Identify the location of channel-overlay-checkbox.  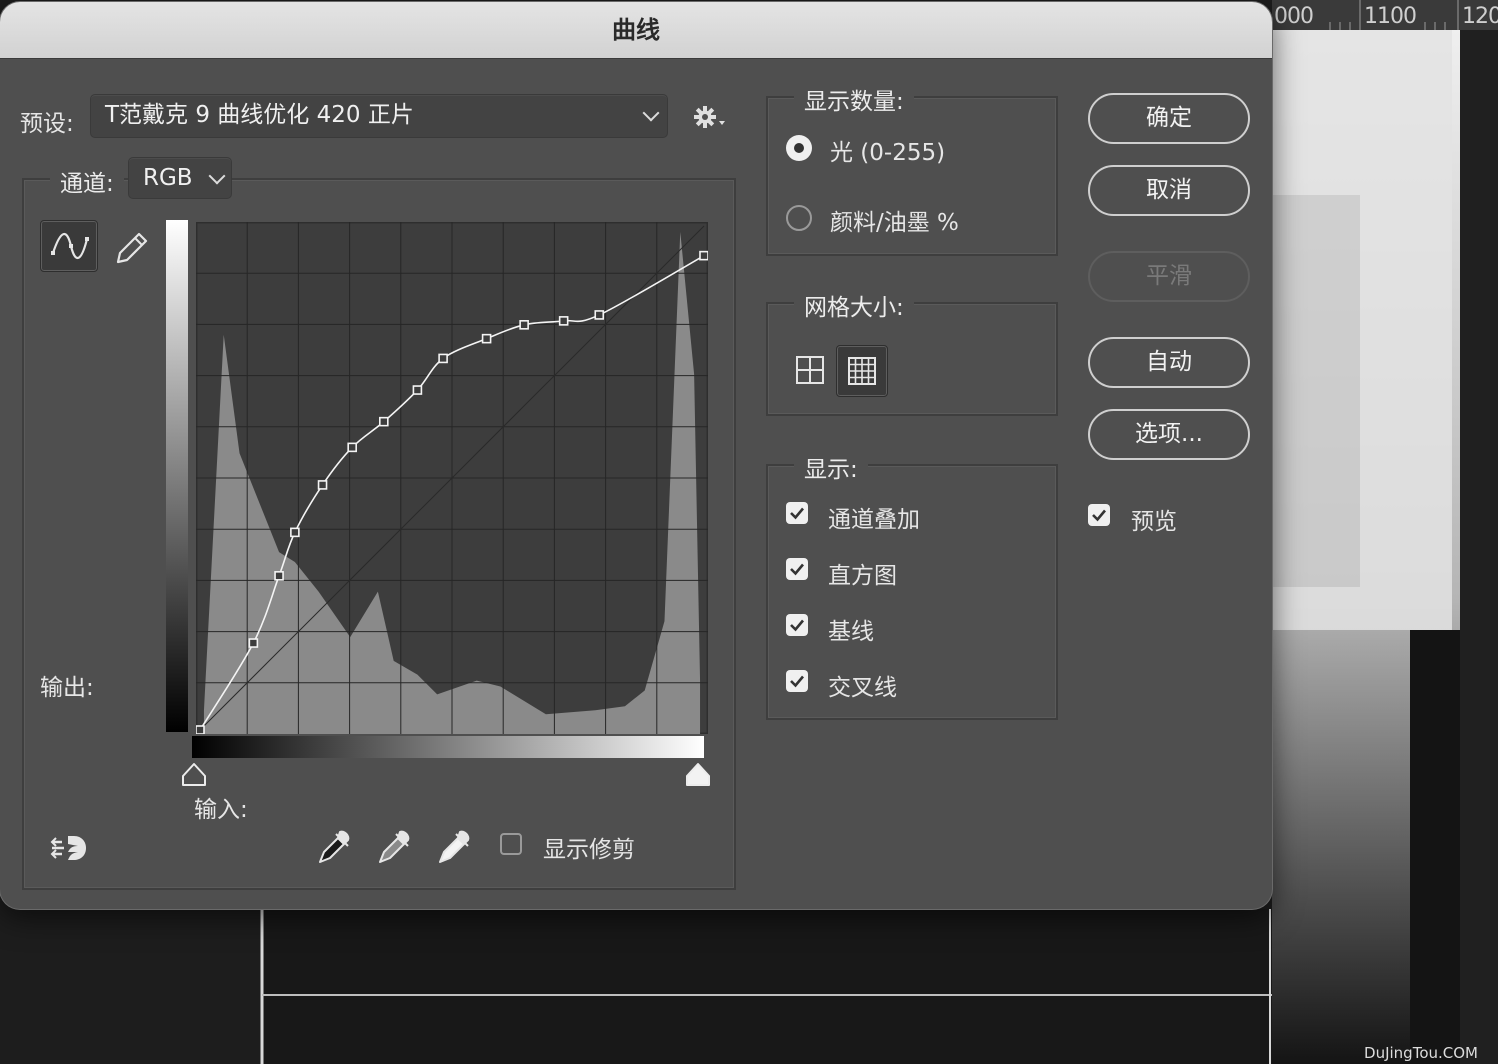
(797, 513).